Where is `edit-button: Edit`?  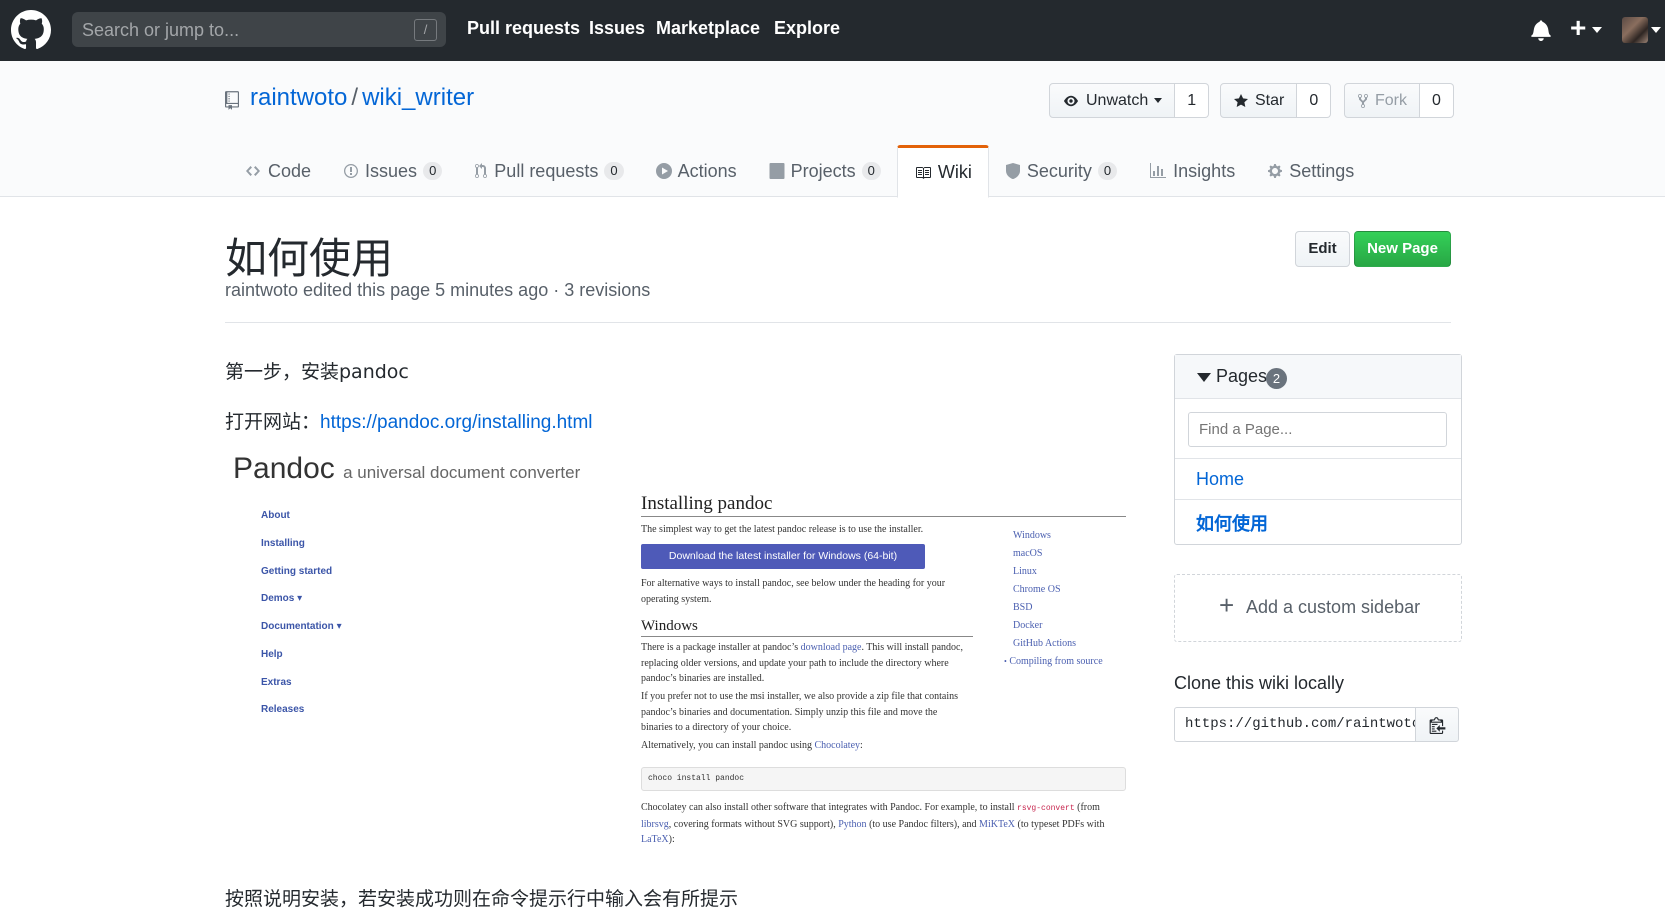
edit-button: Edit is located at coordinates (1322, 249).